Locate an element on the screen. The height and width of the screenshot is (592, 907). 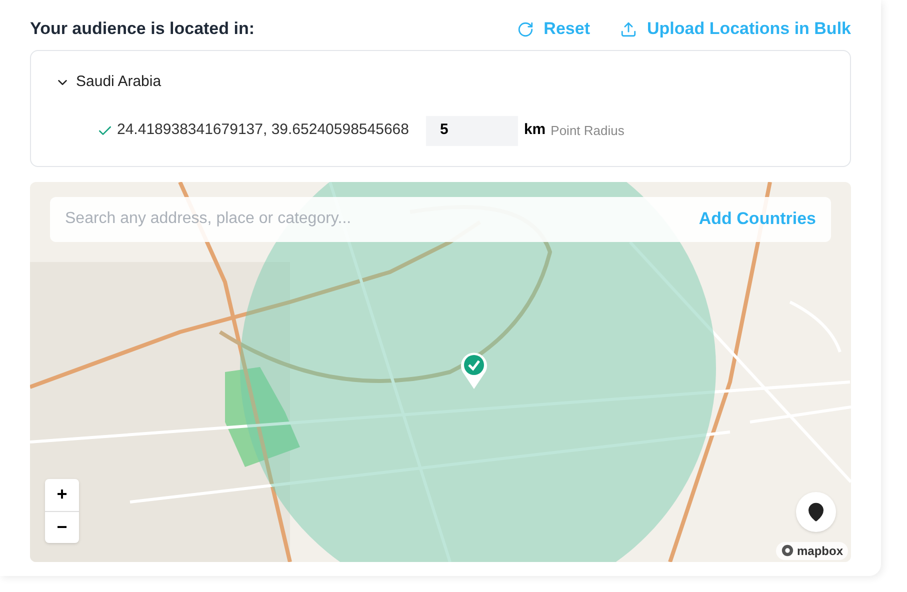
section-title: Your audience is located in: is located at coordinates (142, 29).